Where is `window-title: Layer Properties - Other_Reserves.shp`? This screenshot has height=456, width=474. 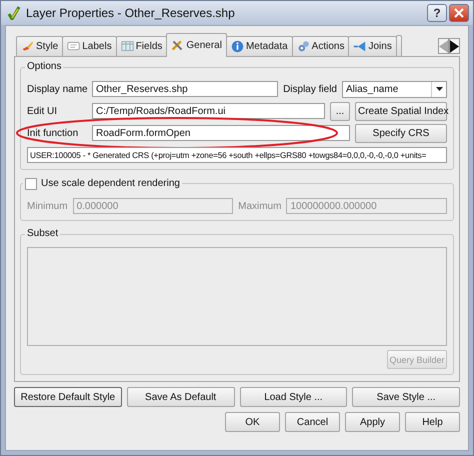 window-title: Layer Properties - Other_Reserves.shp is located at coordinates (130, 13).